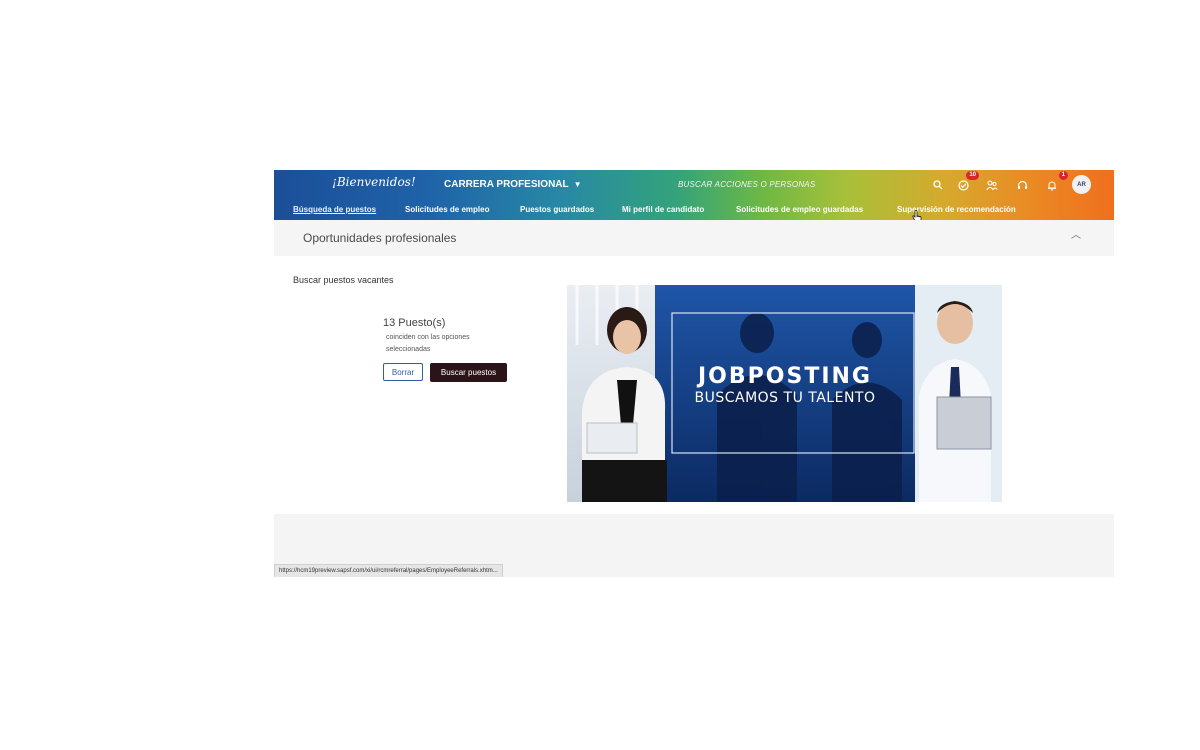 The image size is (1200, 750). I want to click on banner-headline: JOBPOSTING, so click(784, 376).